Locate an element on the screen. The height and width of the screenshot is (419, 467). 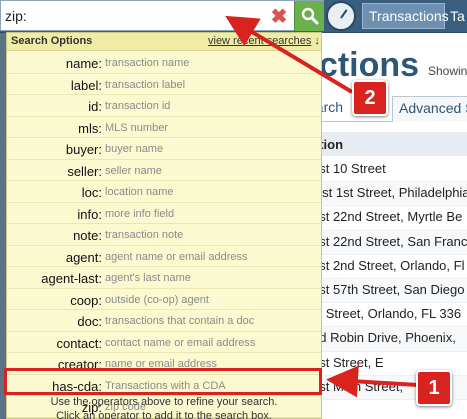
operator-label: note: is located at coordinates (87, 235).